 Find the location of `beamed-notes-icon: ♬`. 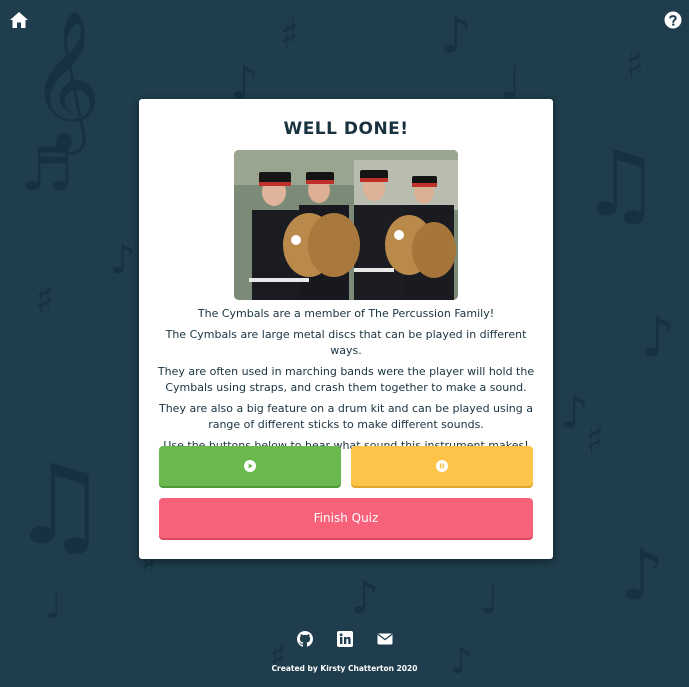

beamed-notes-icon: ♬ is located at coordinates (47, 170).